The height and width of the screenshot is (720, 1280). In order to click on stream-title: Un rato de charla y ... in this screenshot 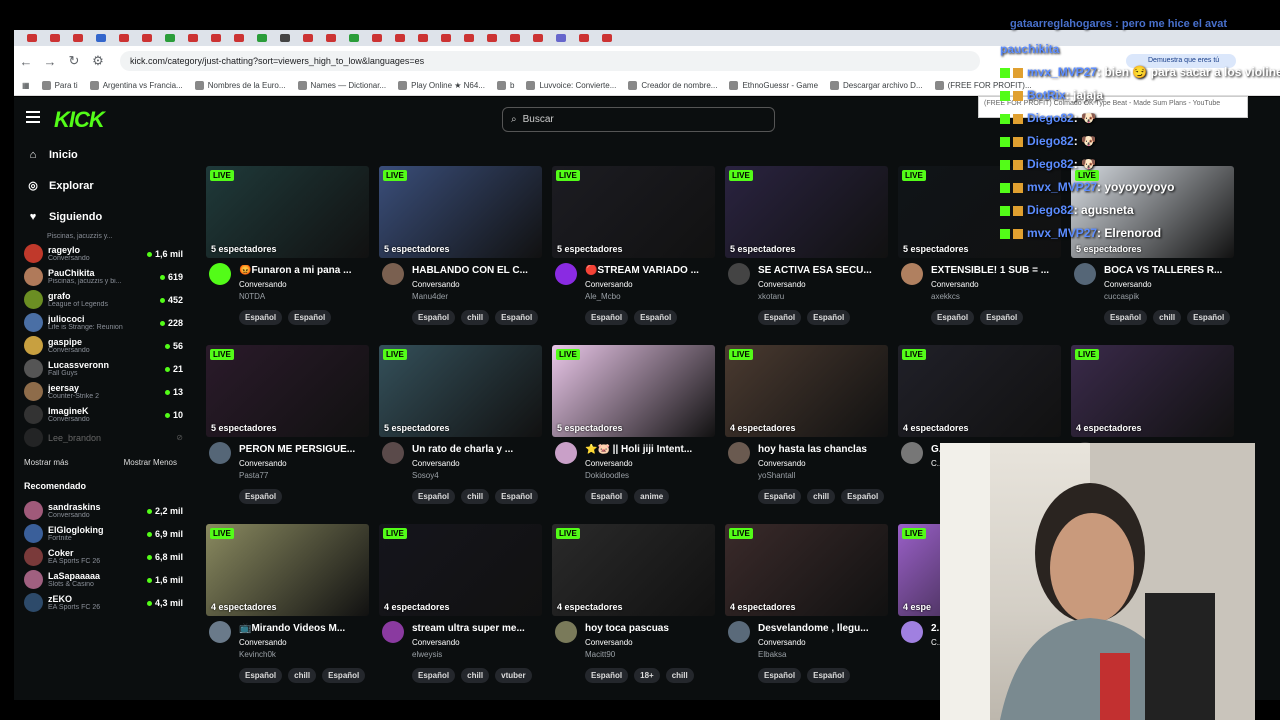, I will do `click(477, 449)`.